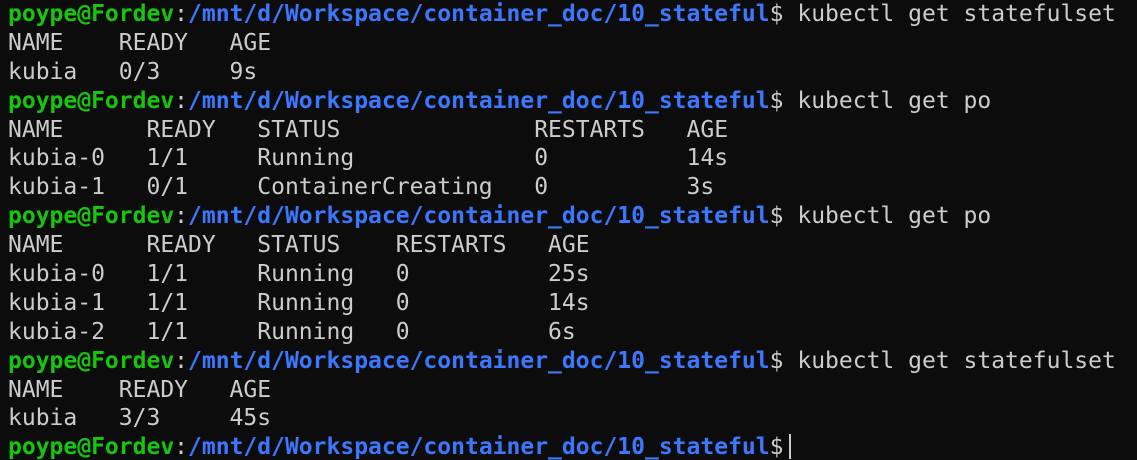 This screenshot has width=1137, height=460. Describe the element at coordinates (368, 158) in the screenshot. I see `output-line: kubia-0 1/1 Running 0 14s` at that location.